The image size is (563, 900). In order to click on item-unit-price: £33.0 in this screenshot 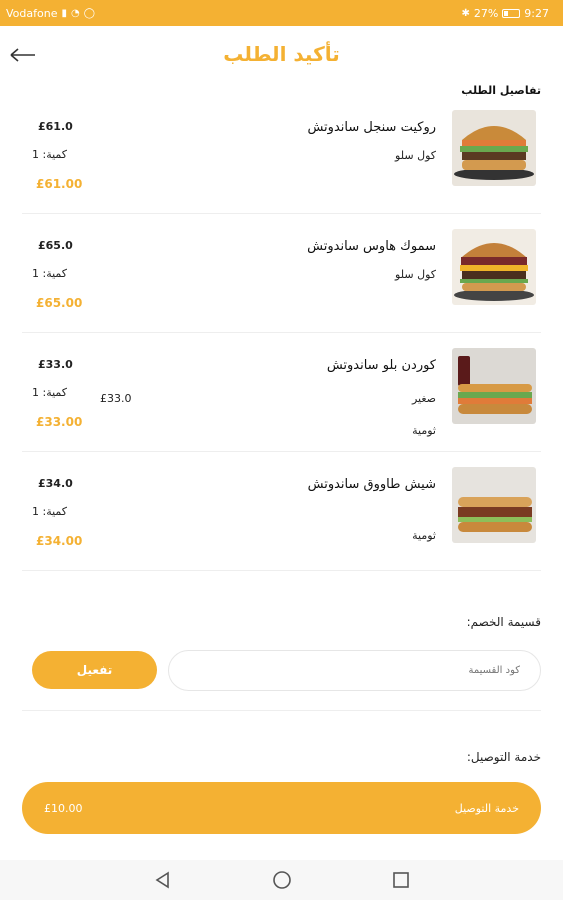, I will do `click(55, 364)`.